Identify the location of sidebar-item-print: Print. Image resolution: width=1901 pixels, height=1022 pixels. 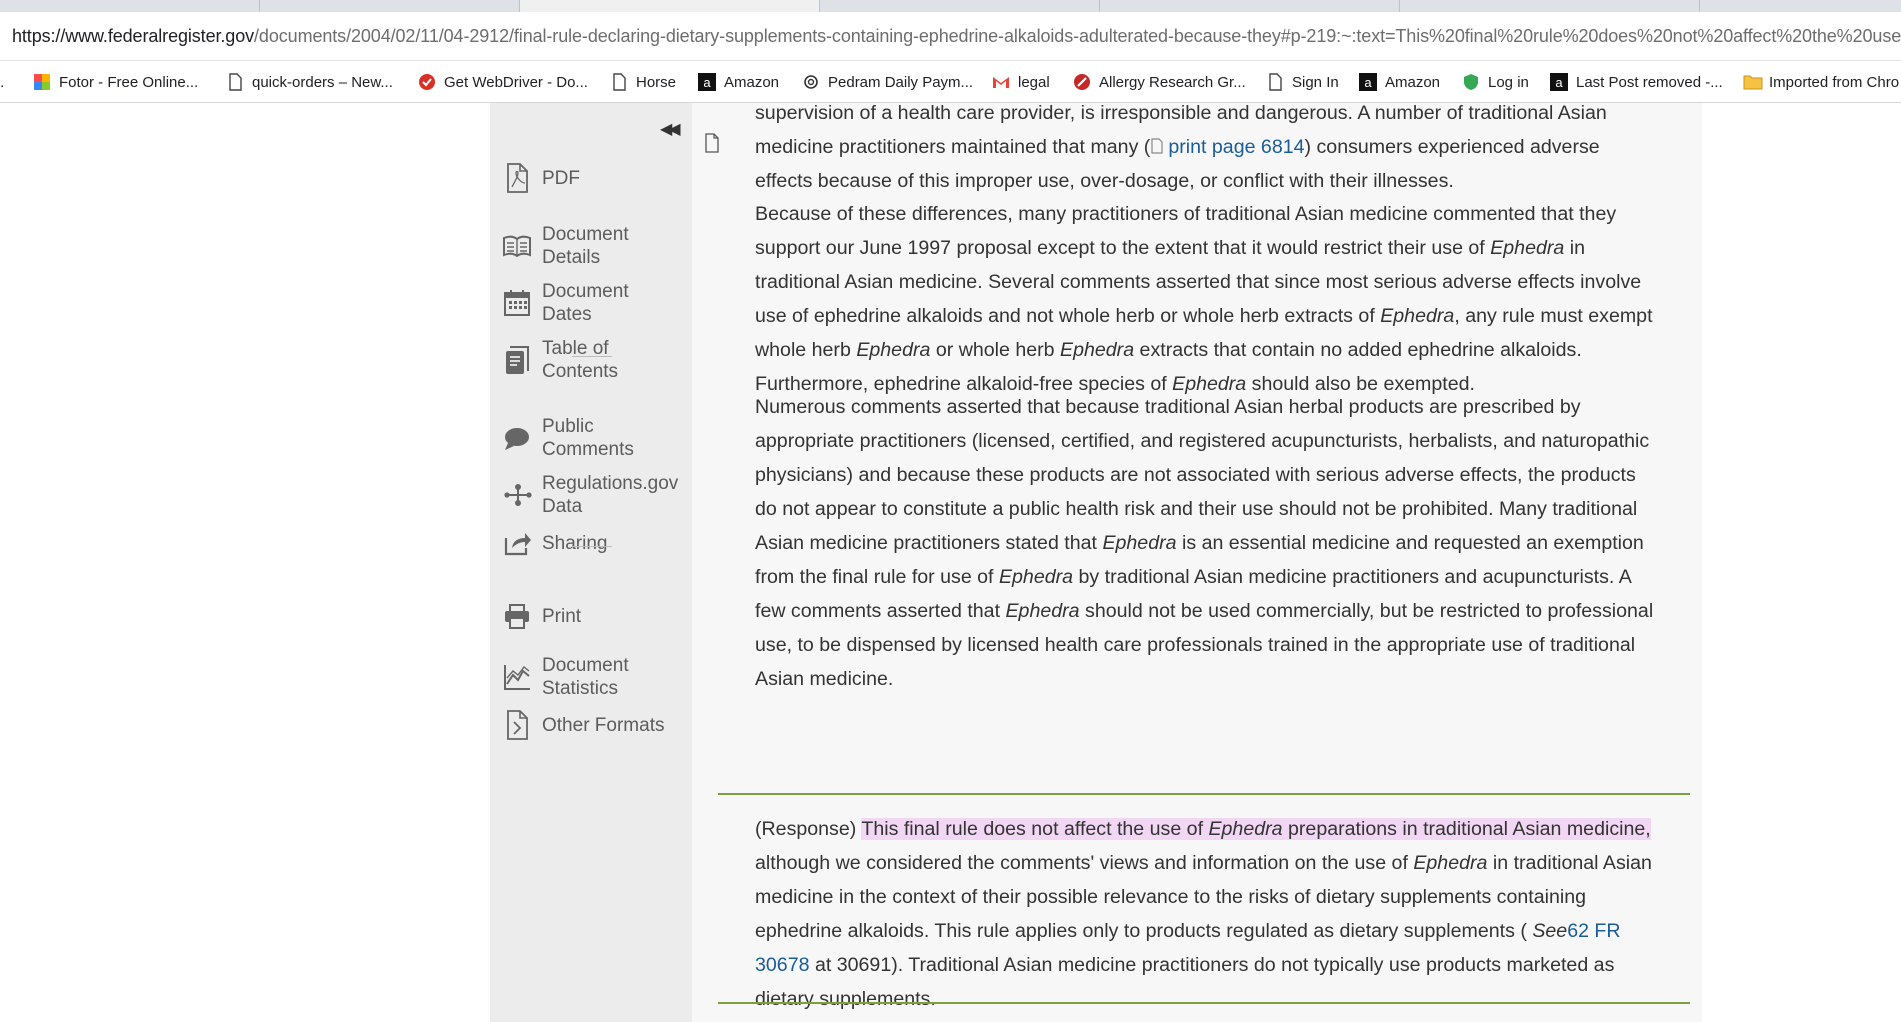
(595, 616).